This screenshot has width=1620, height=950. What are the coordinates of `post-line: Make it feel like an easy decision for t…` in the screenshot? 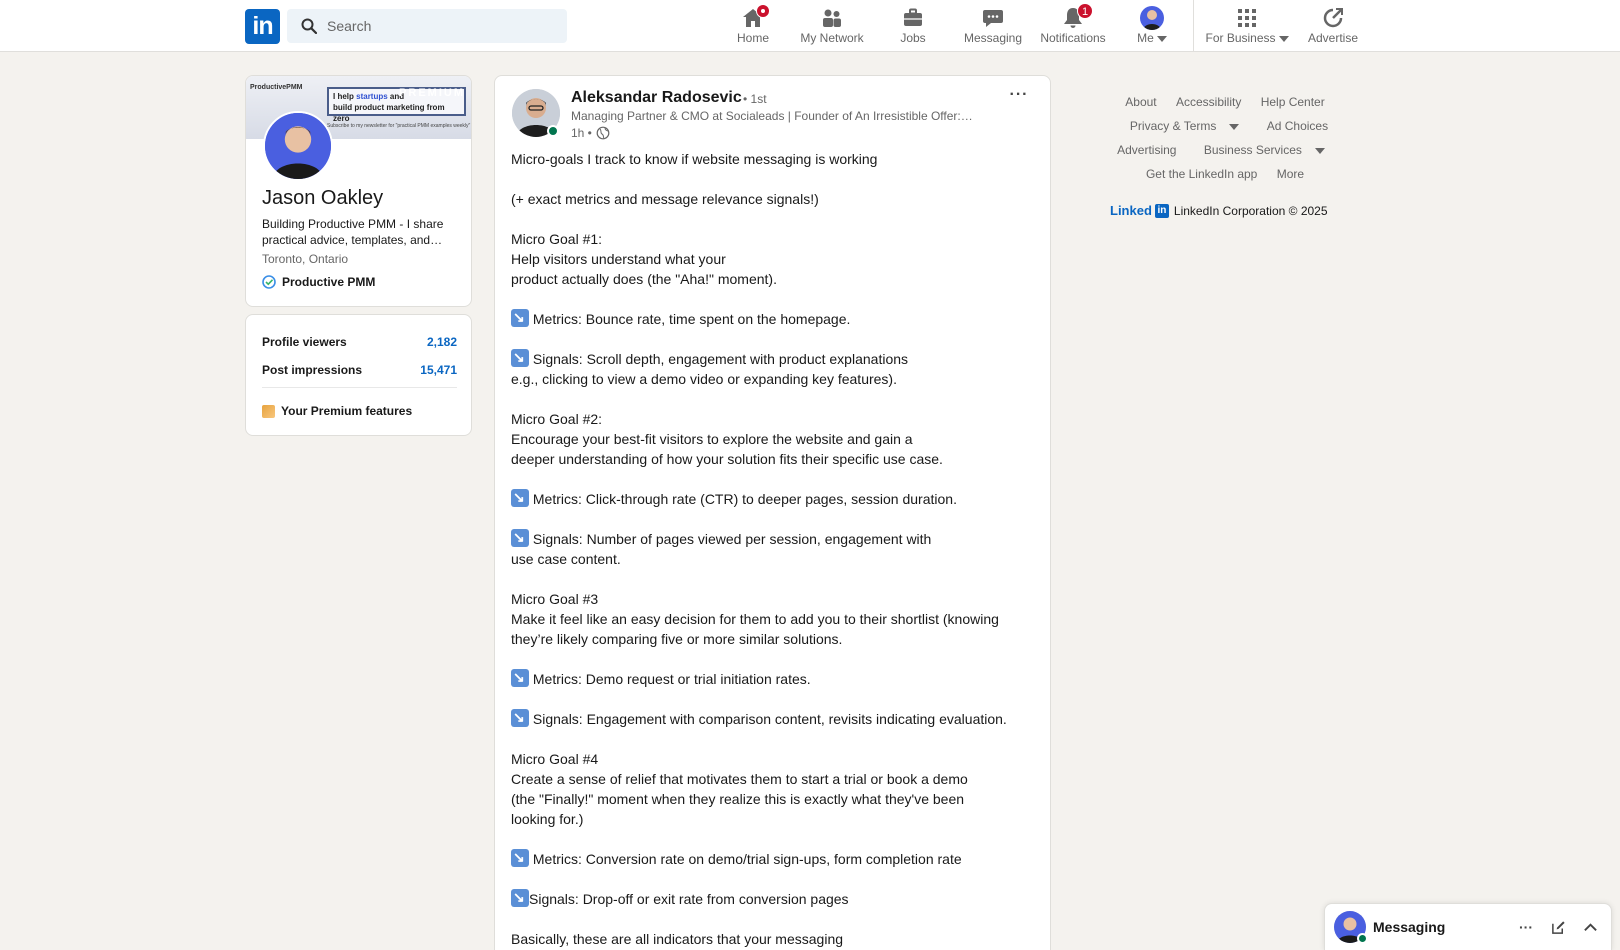 It's located at (776, 619).